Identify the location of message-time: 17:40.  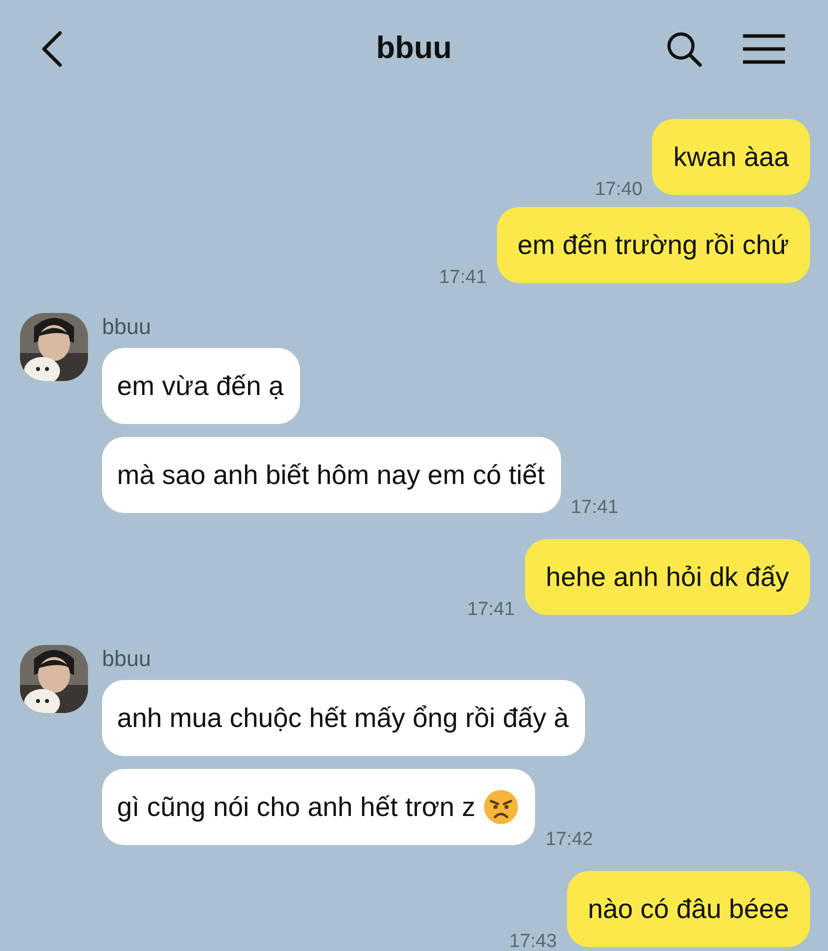
(618, 190).